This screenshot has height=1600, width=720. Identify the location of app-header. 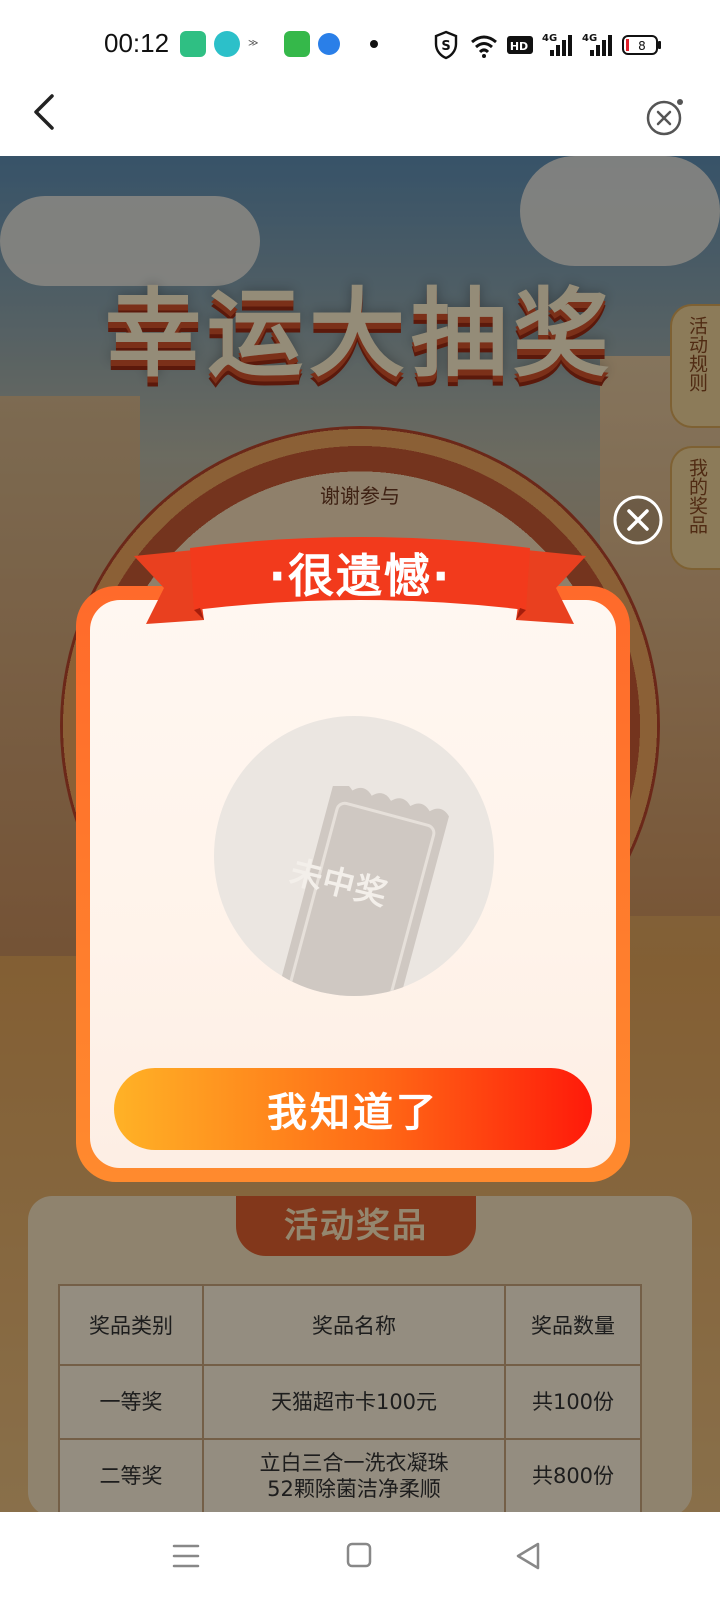
(360, 123).